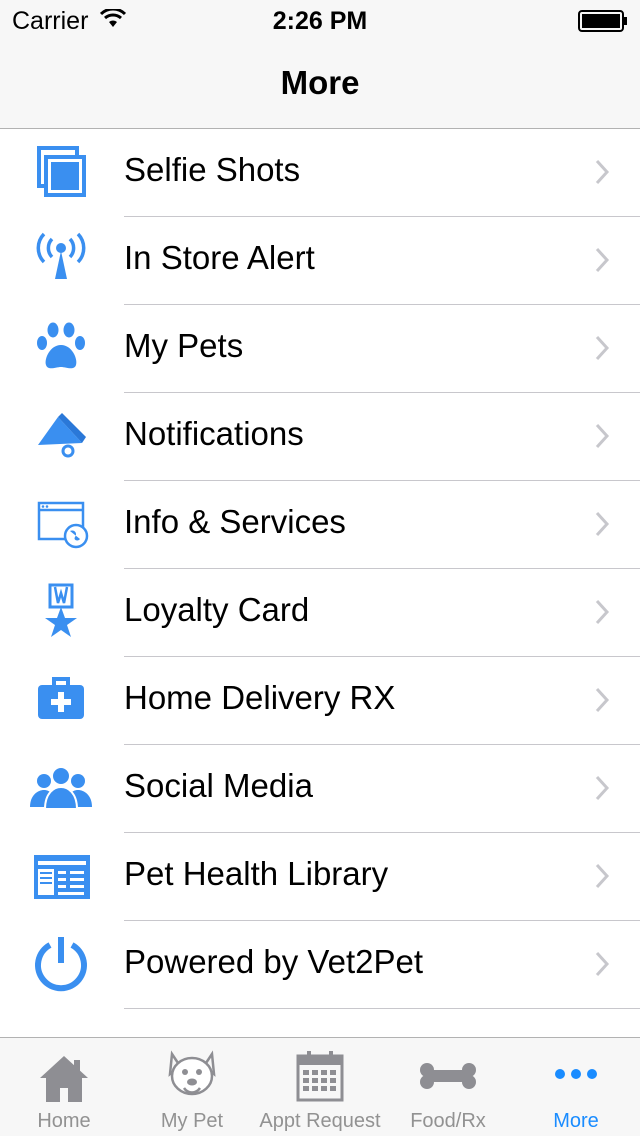 The image size is (640, 1136). I want to click on menu-item-powered-by-vet2pet: Powered by Vet2Pet, so click(320, 965).